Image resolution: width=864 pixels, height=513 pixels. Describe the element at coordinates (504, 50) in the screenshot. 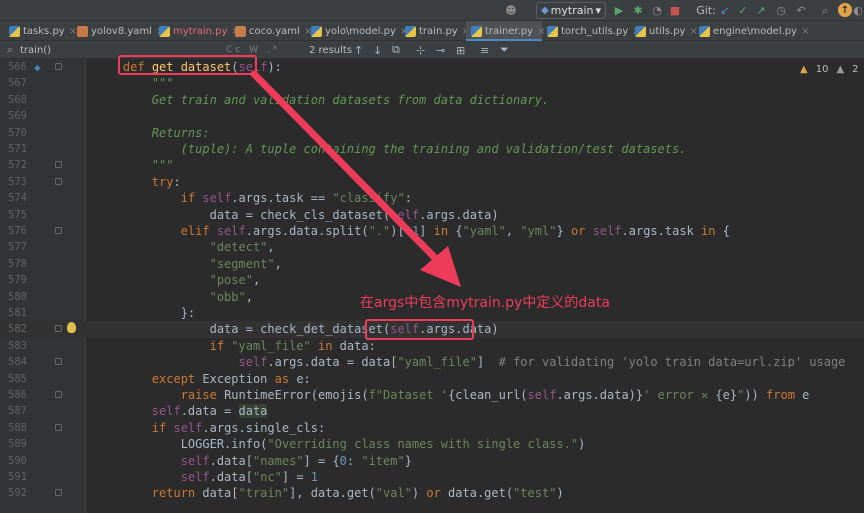

I see `filter-icon: ⏷` at that location.